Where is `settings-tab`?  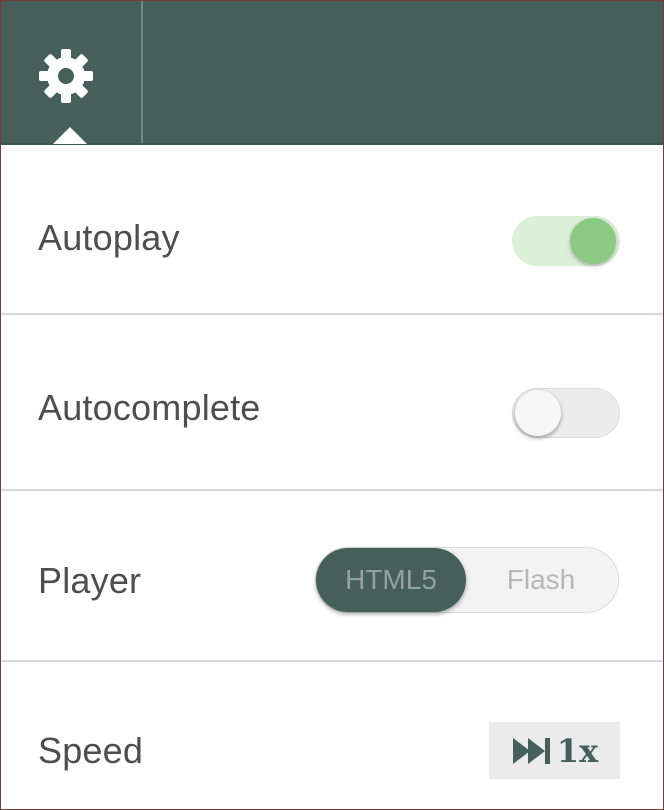
settings-tab is located at coordinates (72, 72).